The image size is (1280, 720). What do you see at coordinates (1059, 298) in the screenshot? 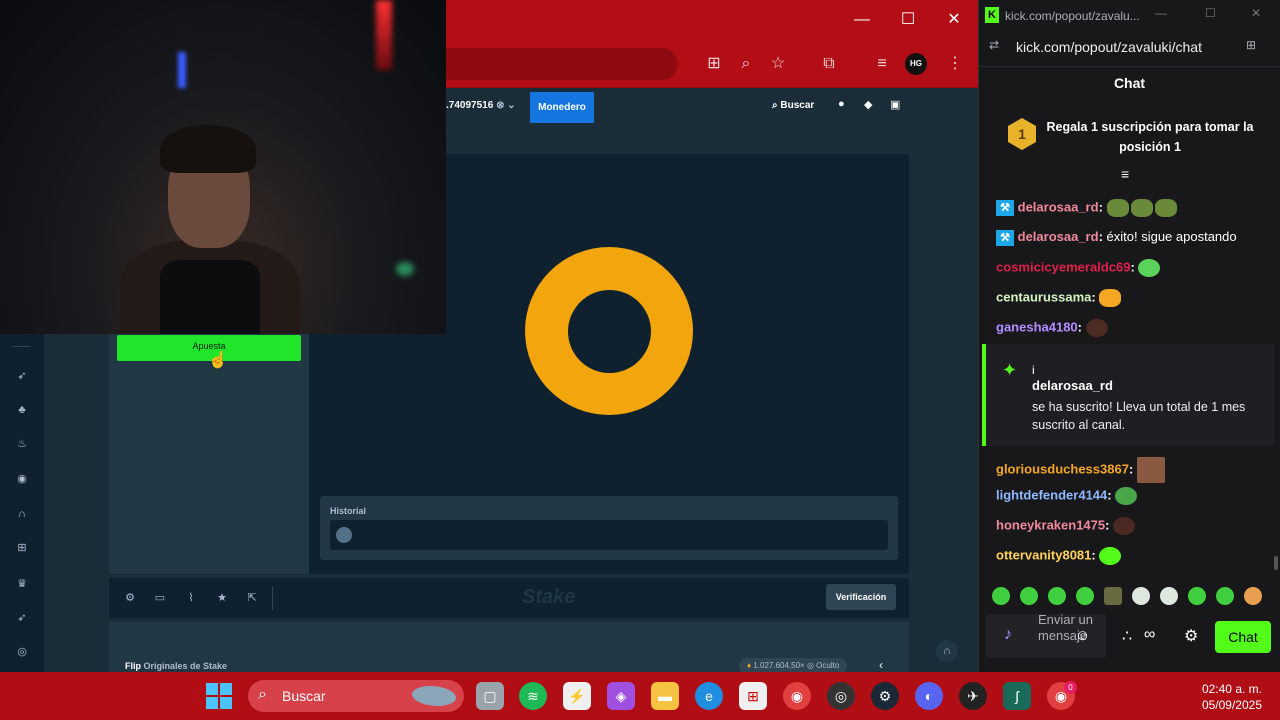
I see `chat-message: centaurussama:` at bounding box center [1059, 298].